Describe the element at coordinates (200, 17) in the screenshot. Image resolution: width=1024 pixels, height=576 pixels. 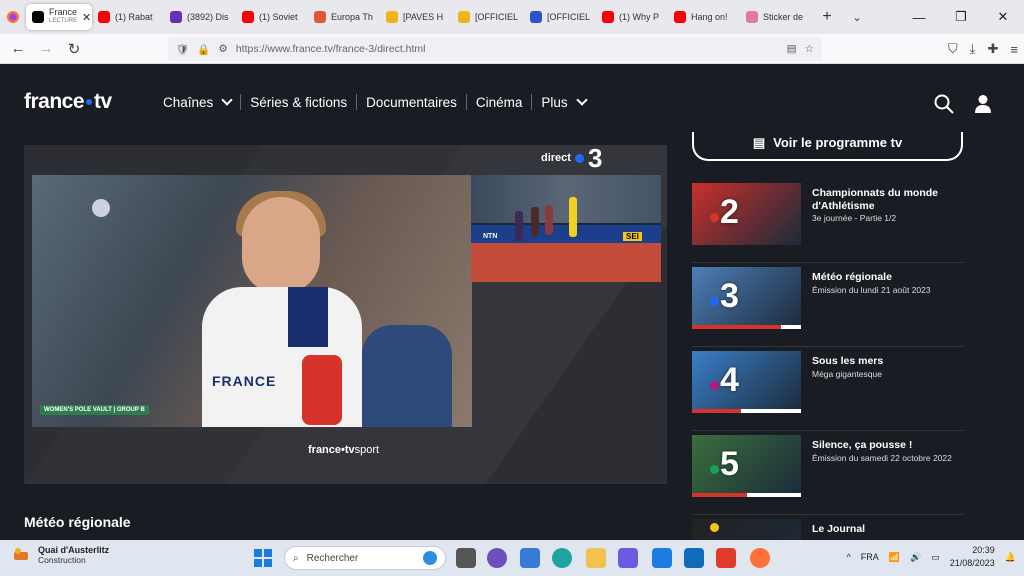
I see `browser-tab: (3892) Dis` at that location.